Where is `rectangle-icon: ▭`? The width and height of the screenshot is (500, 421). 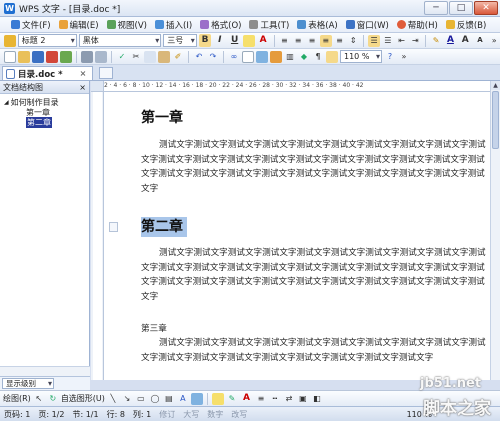
rectangle-icon: ▭ is located at coordinates (141, 399).